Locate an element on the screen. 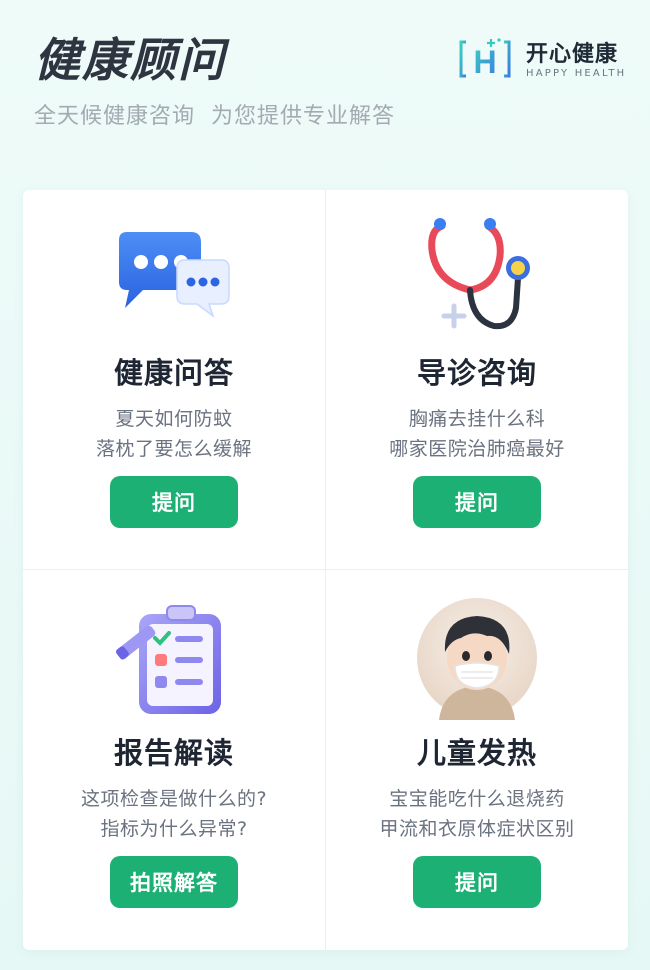 Image resolution: width=650 pixels, height=970 pixels. card-example-question: 甲流和衣原体症状区别 is located at coordinates (477, 827).